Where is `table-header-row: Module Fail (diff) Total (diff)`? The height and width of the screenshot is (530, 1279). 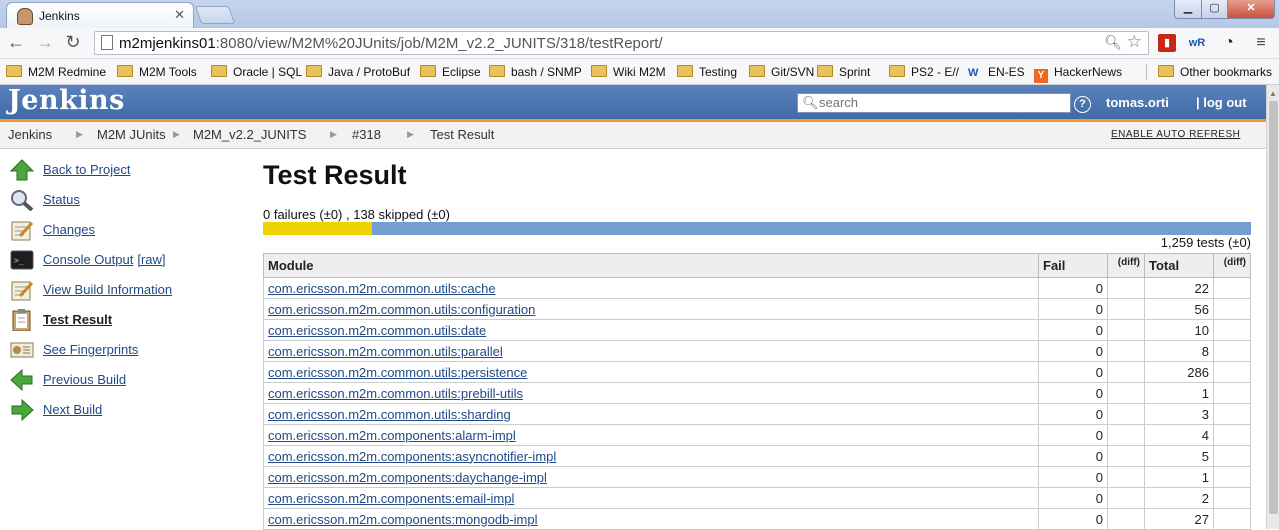
table-header-row: Module Fail (diff) Total (diff) is located at coordinates (757, 265).